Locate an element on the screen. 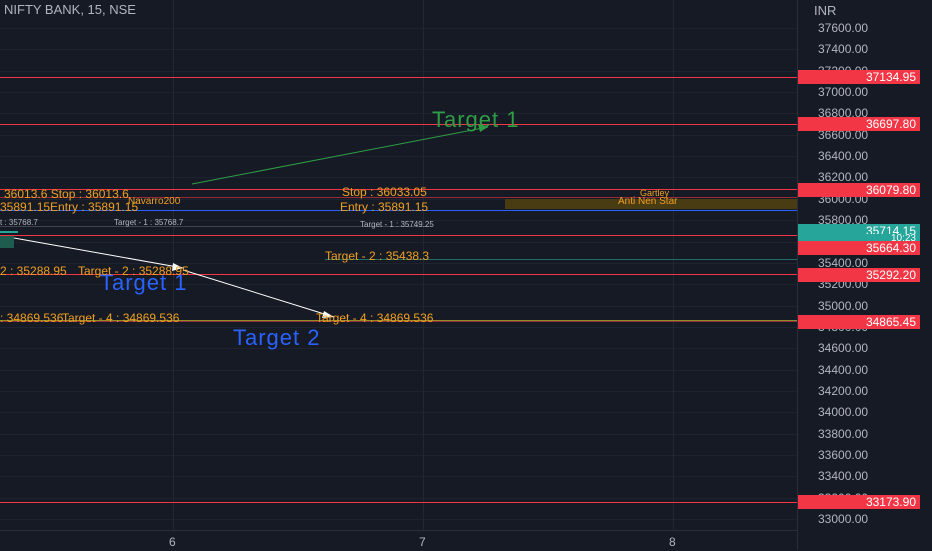 This screenshot has height=551, width=932. price-label: 35664.30 is located at coordinates (859, 248).